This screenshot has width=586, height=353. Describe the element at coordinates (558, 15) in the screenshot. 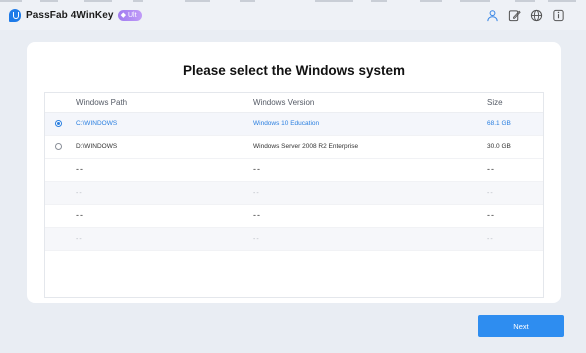

I see `info-icon` at that location.